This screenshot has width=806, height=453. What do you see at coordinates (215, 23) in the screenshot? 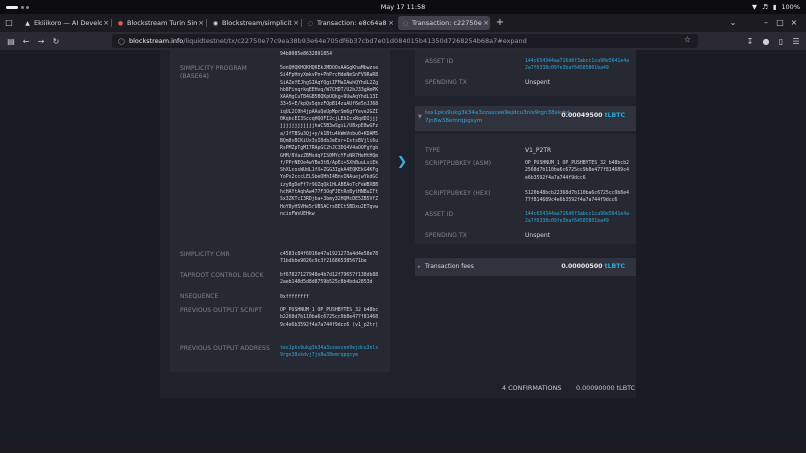
I see `github-icon: ◉` at bounding box center [215, 23].